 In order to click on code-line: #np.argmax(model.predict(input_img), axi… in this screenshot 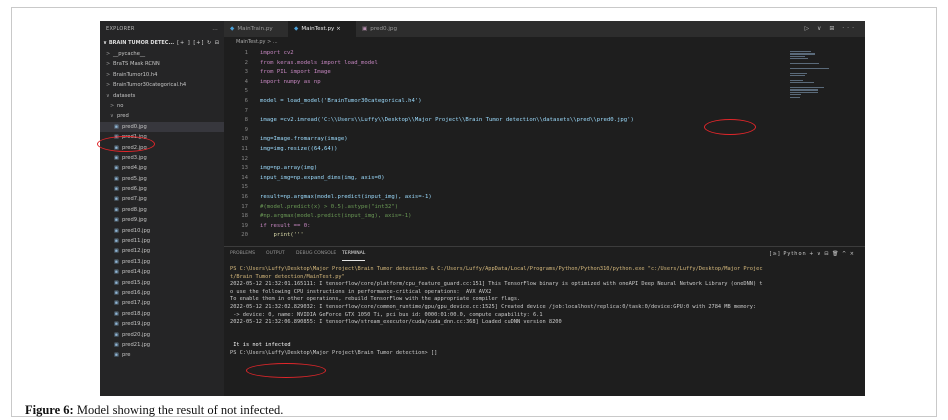, I will do `click(336, 216)`.